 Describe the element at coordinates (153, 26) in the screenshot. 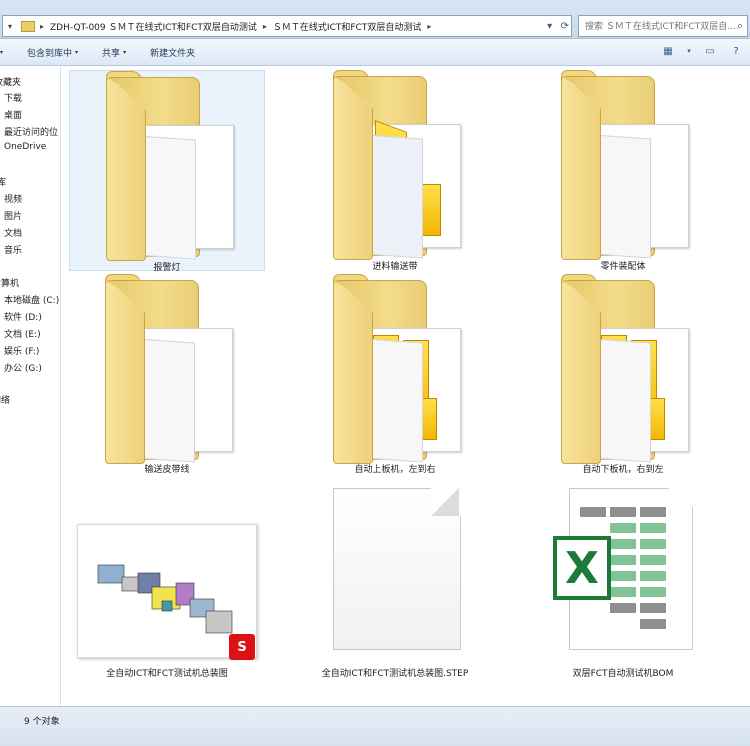

I see `breadcrumb-item: ZDH-QT-009 ＳＭＴ在线式ICT和FCT双层自动测试` at that location.